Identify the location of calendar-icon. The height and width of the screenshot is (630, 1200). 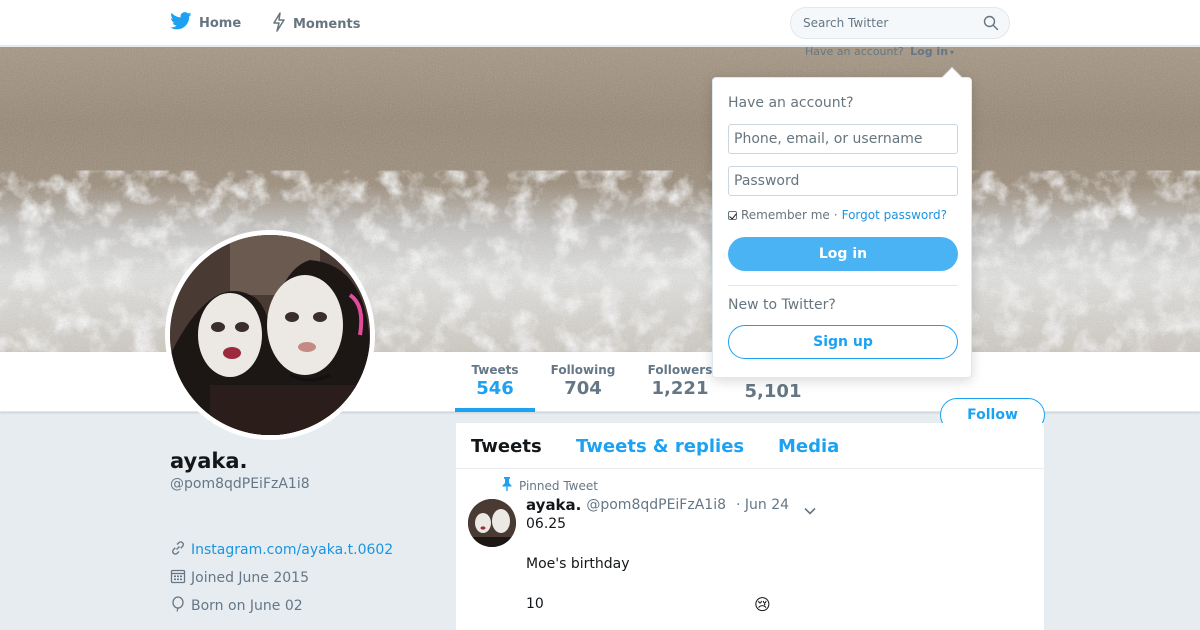
(178, 578).